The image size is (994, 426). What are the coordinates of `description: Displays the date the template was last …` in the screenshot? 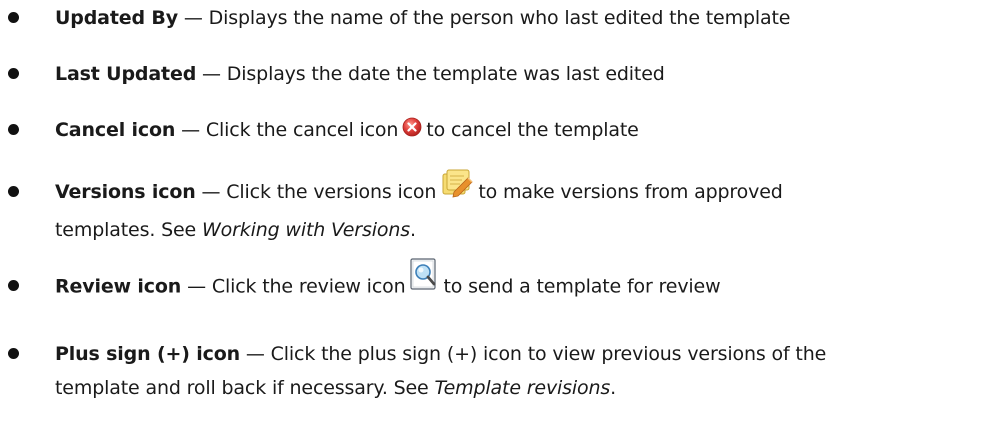 It's located at (445, 74).